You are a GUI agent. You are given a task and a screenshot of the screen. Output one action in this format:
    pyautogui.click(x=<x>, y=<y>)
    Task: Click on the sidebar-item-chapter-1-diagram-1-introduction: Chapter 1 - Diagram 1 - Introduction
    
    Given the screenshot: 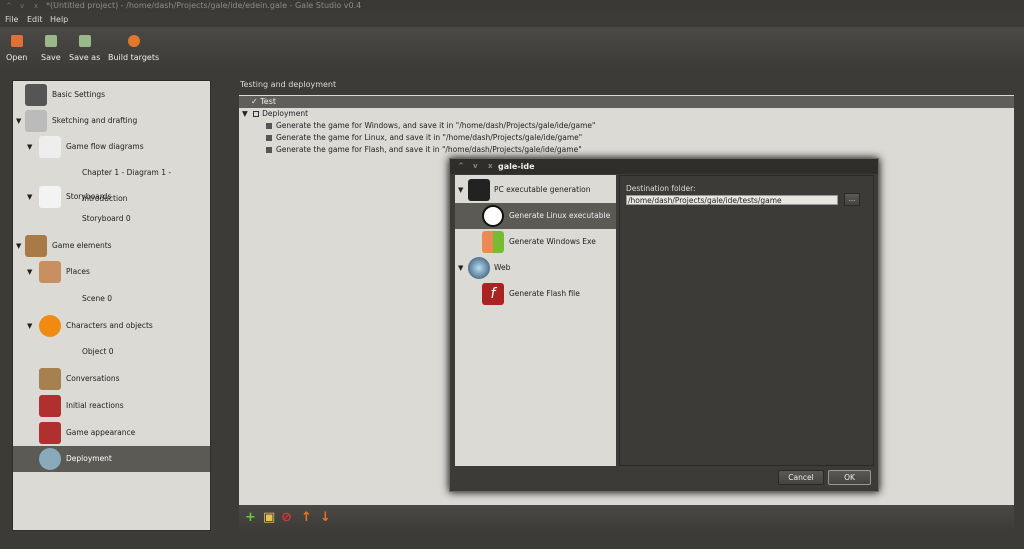 What is the action you would take?
    pyautogui.click(x=111, y=181)
    